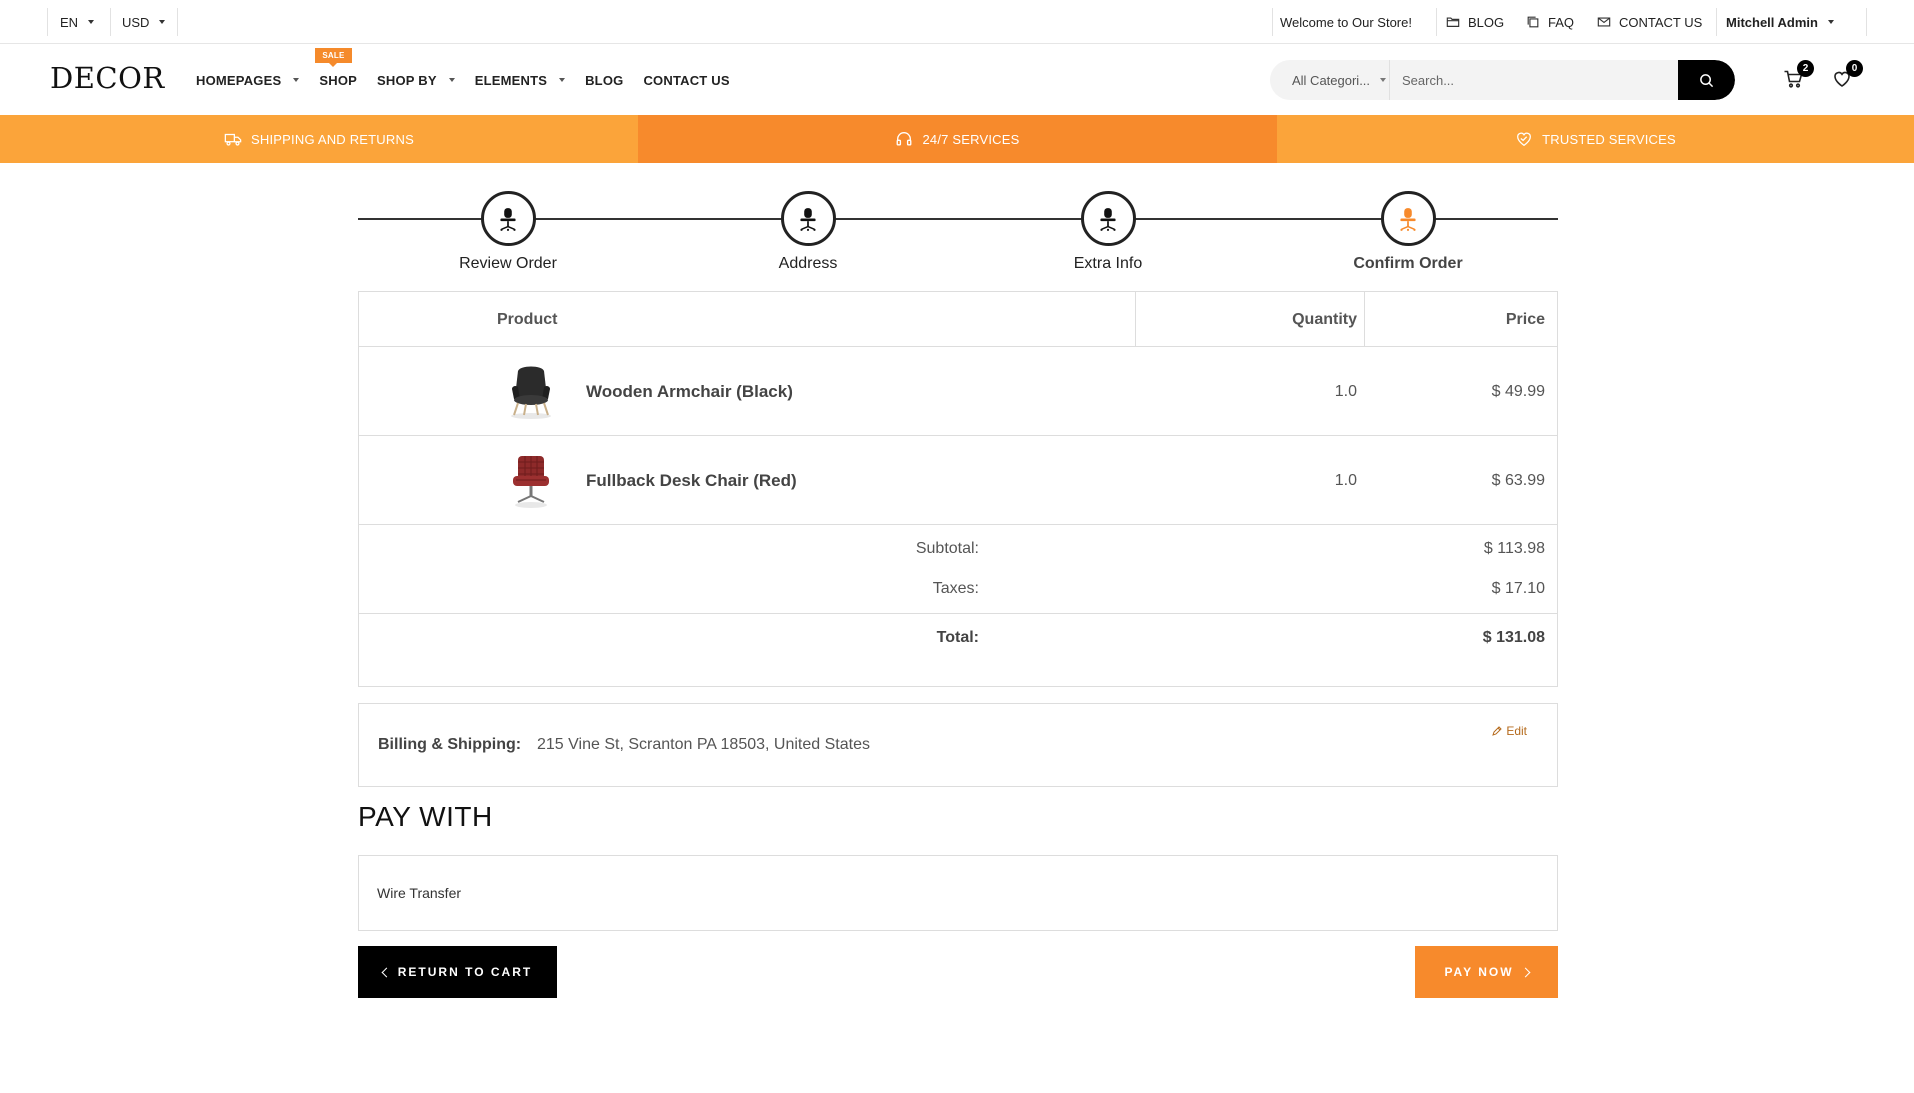 The height and width of the screenshot is (1093, 1914). I want to click on step-confirm-order: Confirm Order, so click(1408, 230).